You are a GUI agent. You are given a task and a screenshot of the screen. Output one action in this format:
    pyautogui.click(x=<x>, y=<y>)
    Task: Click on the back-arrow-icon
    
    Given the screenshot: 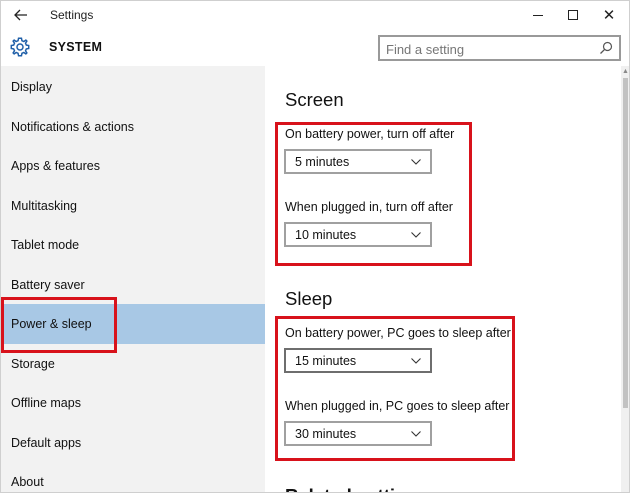 What is the action you would take?
    pyautogui.click(x=20, y=15)
    